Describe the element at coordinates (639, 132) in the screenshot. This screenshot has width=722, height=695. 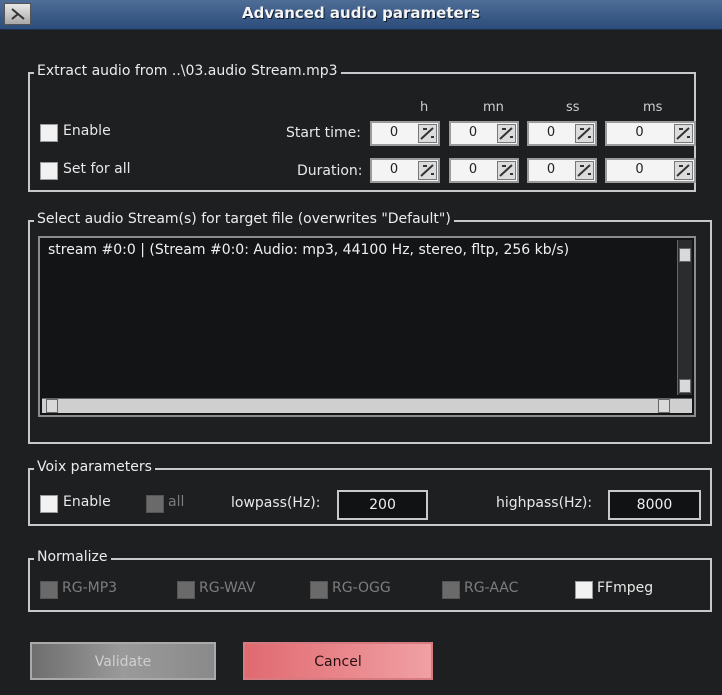
I see `start-milliseconds-value: 0` at that location.